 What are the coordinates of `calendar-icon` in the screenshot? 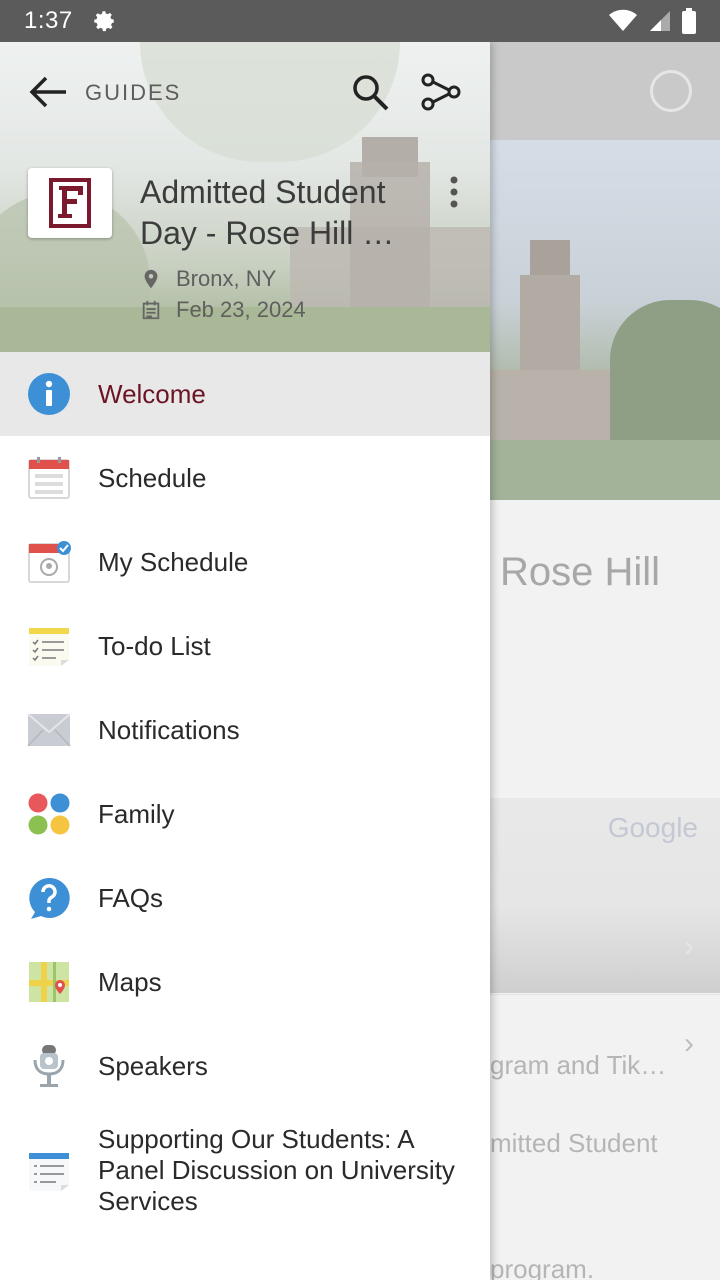 It's located at (49, 478).